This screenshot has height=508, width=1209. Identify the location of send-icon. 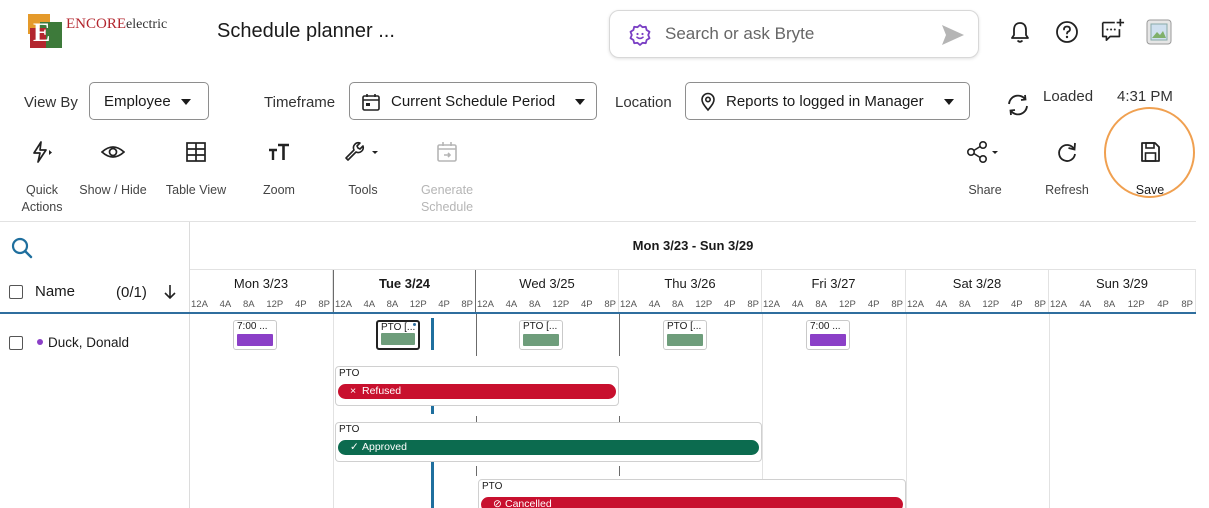
(953, 35).